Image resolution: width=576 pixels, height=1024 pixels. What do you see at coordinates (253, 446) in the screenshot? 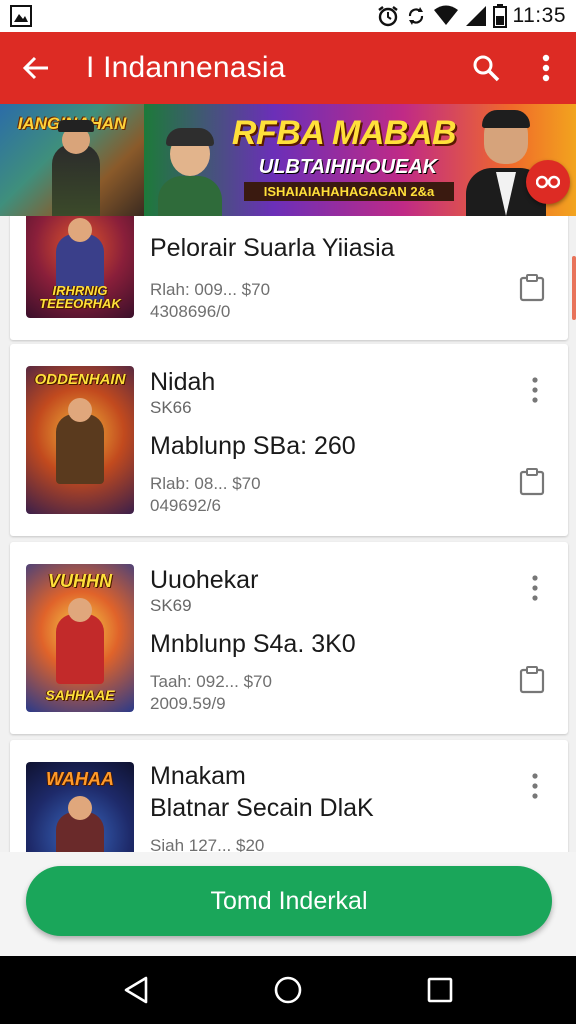
I see `item-subtitle: Mablunp SBa: 260` at bounding box center [253, 446].